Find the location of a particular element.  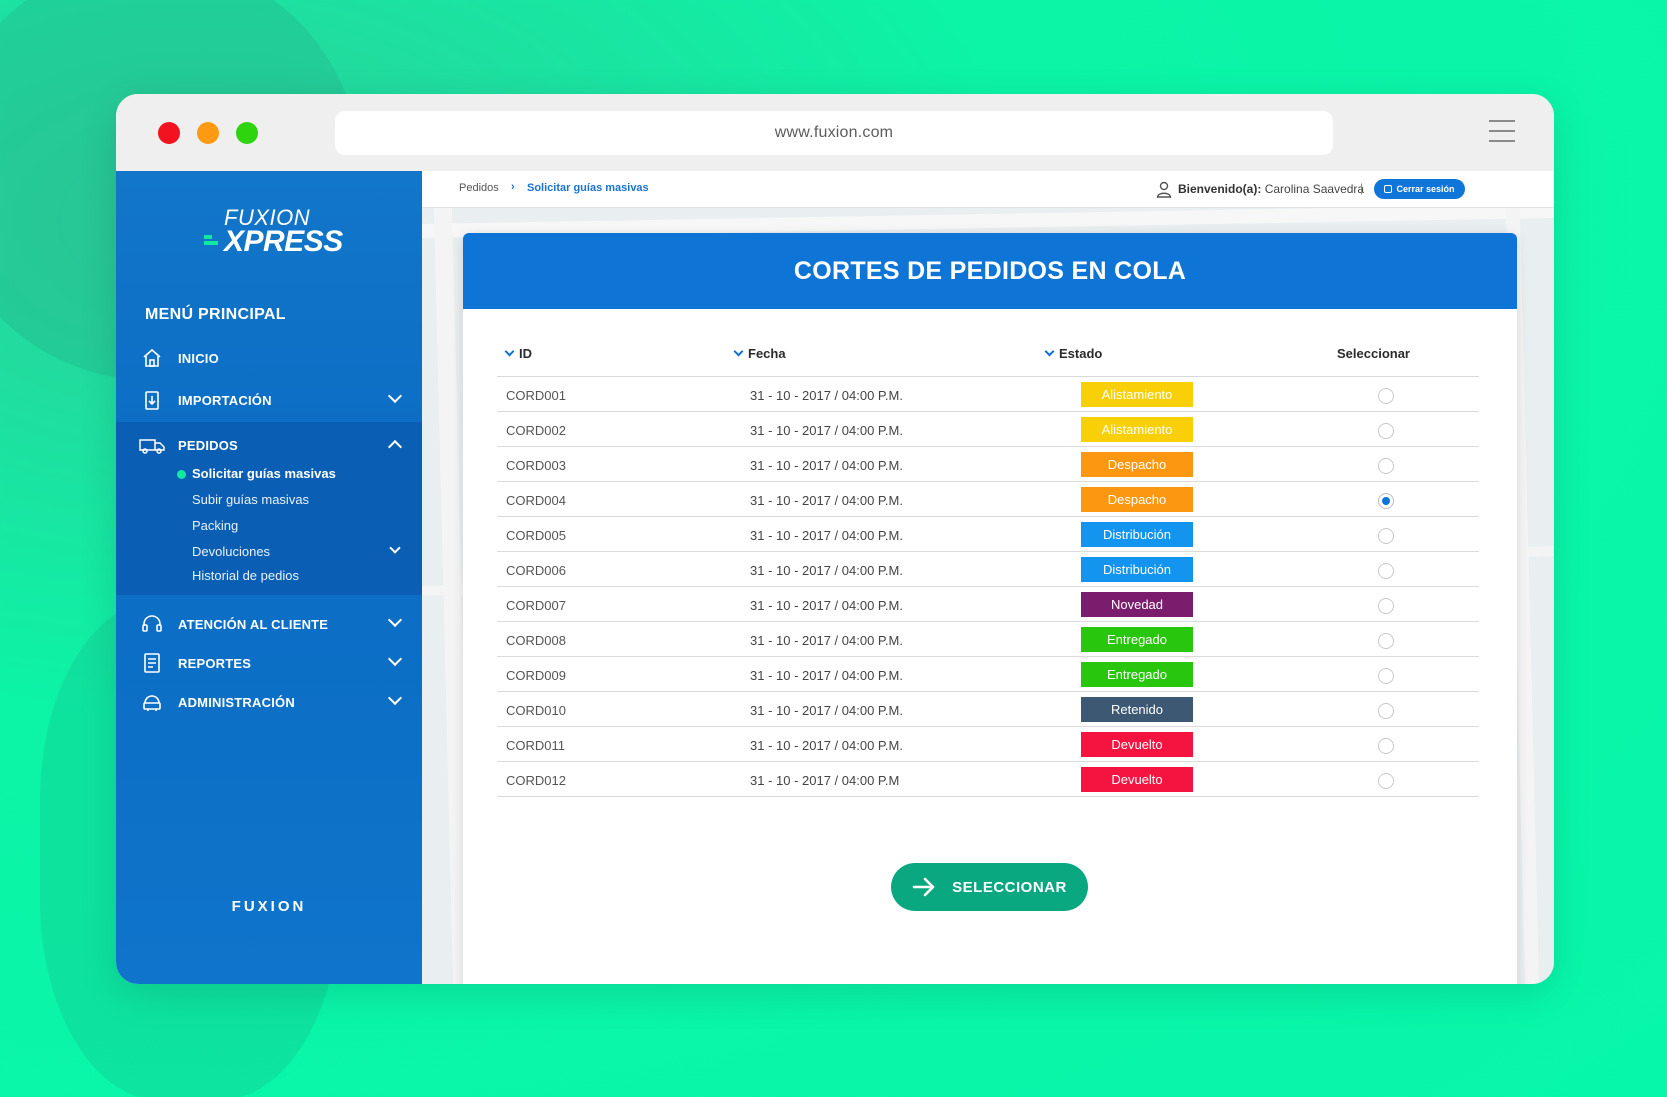

footer-brand-logo: FUXION is located at coordinates (269, 906).